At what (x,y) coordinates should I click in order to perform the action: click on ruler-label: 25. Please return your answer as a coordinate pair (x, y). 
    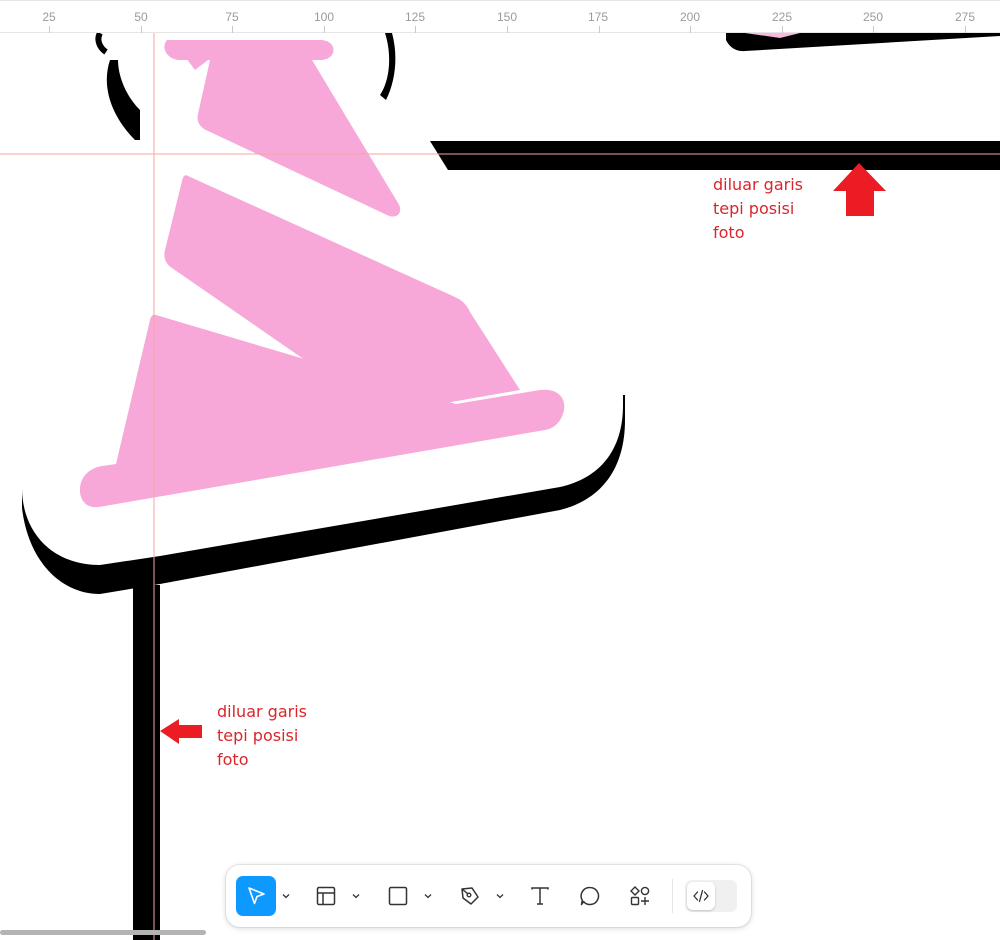
    Looking at the image, I should click on (49, 17).